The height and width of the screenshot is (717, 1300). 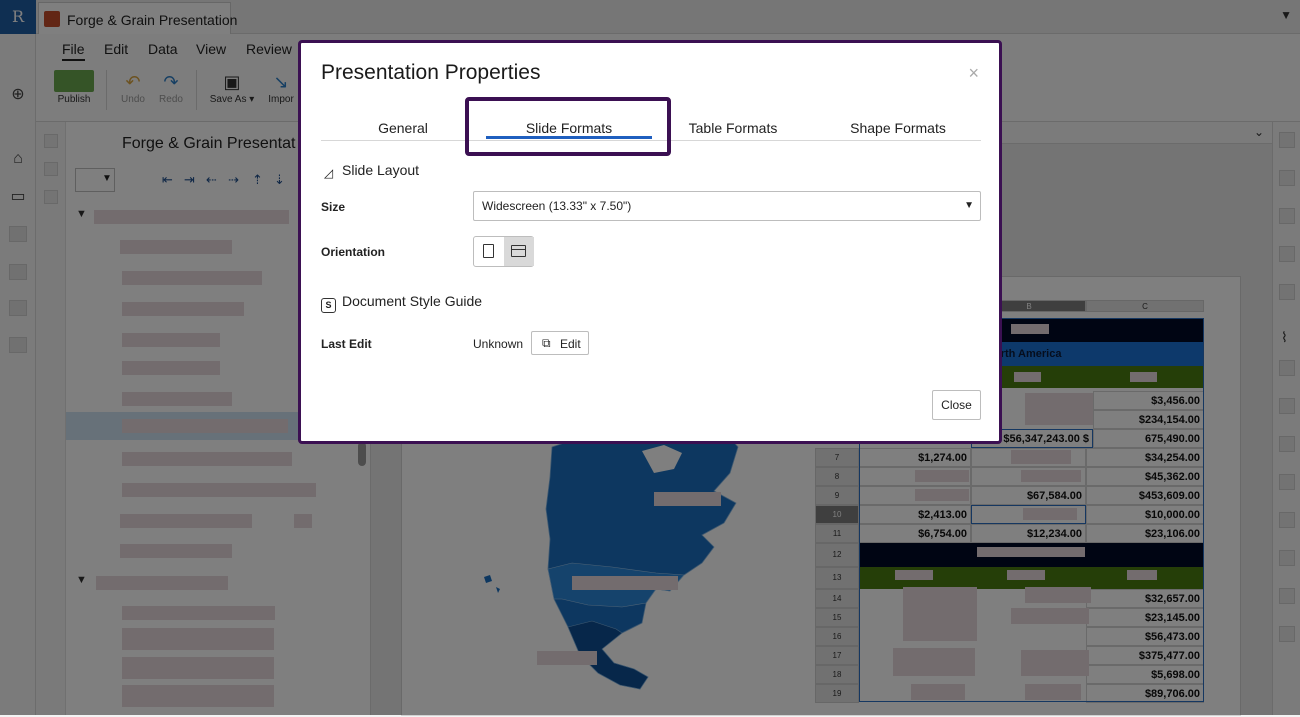 I want to click on tab-table-formats: Table Formats, so click(x=733, y=128).